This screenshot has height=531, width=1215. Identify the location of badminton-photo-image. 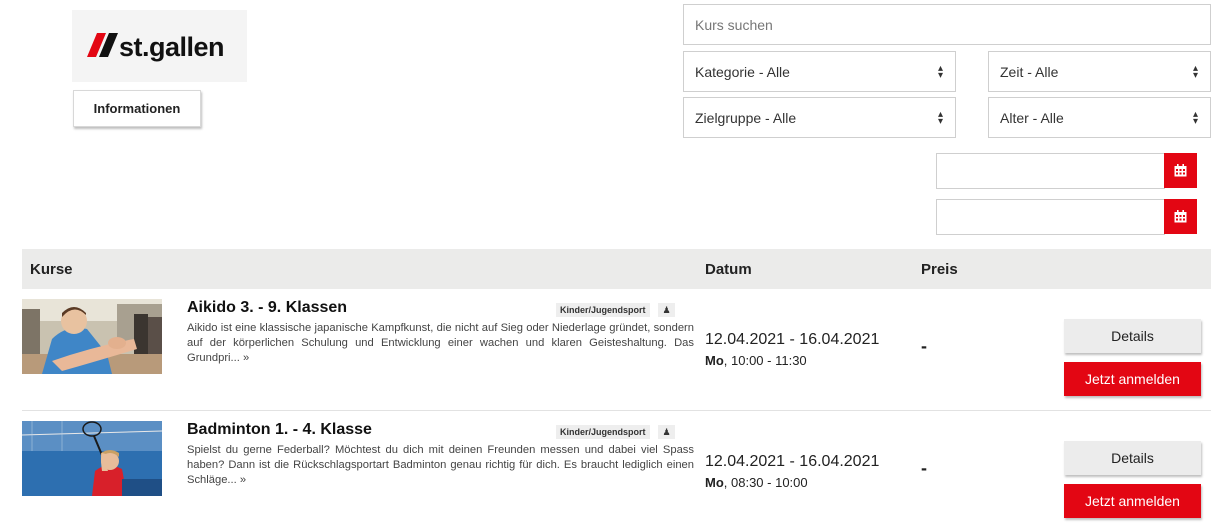
(92, 458).